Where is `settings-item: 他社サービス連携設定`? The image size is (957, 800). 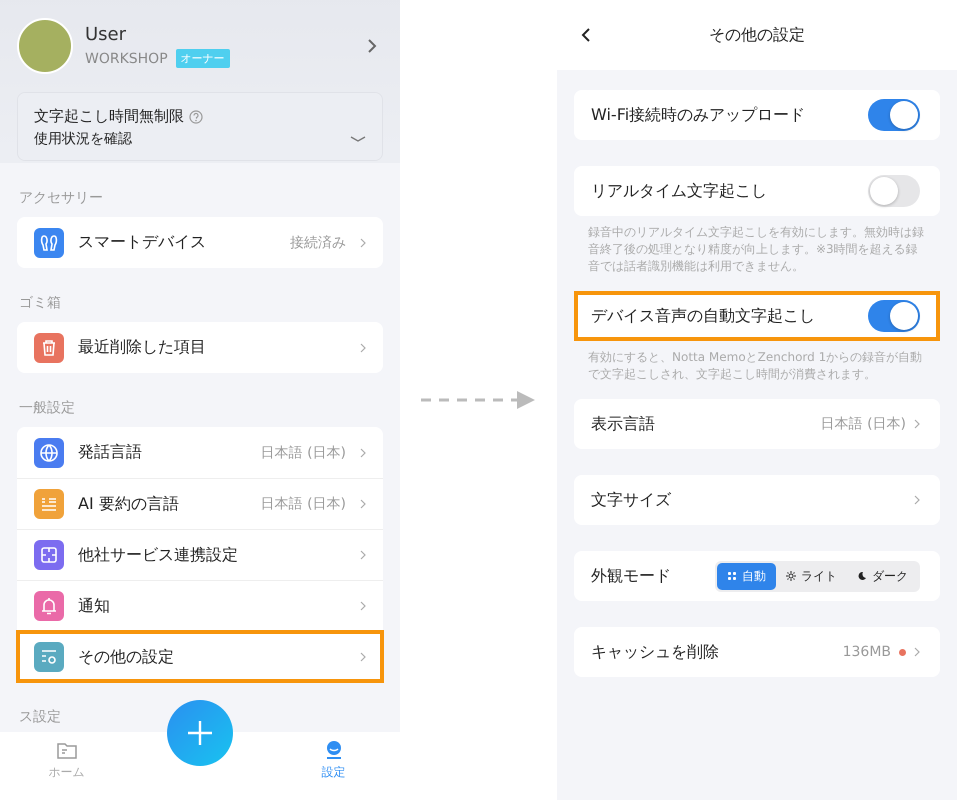 settings-item: 他社サービス連携設定 is located at coordinates (200, 554).